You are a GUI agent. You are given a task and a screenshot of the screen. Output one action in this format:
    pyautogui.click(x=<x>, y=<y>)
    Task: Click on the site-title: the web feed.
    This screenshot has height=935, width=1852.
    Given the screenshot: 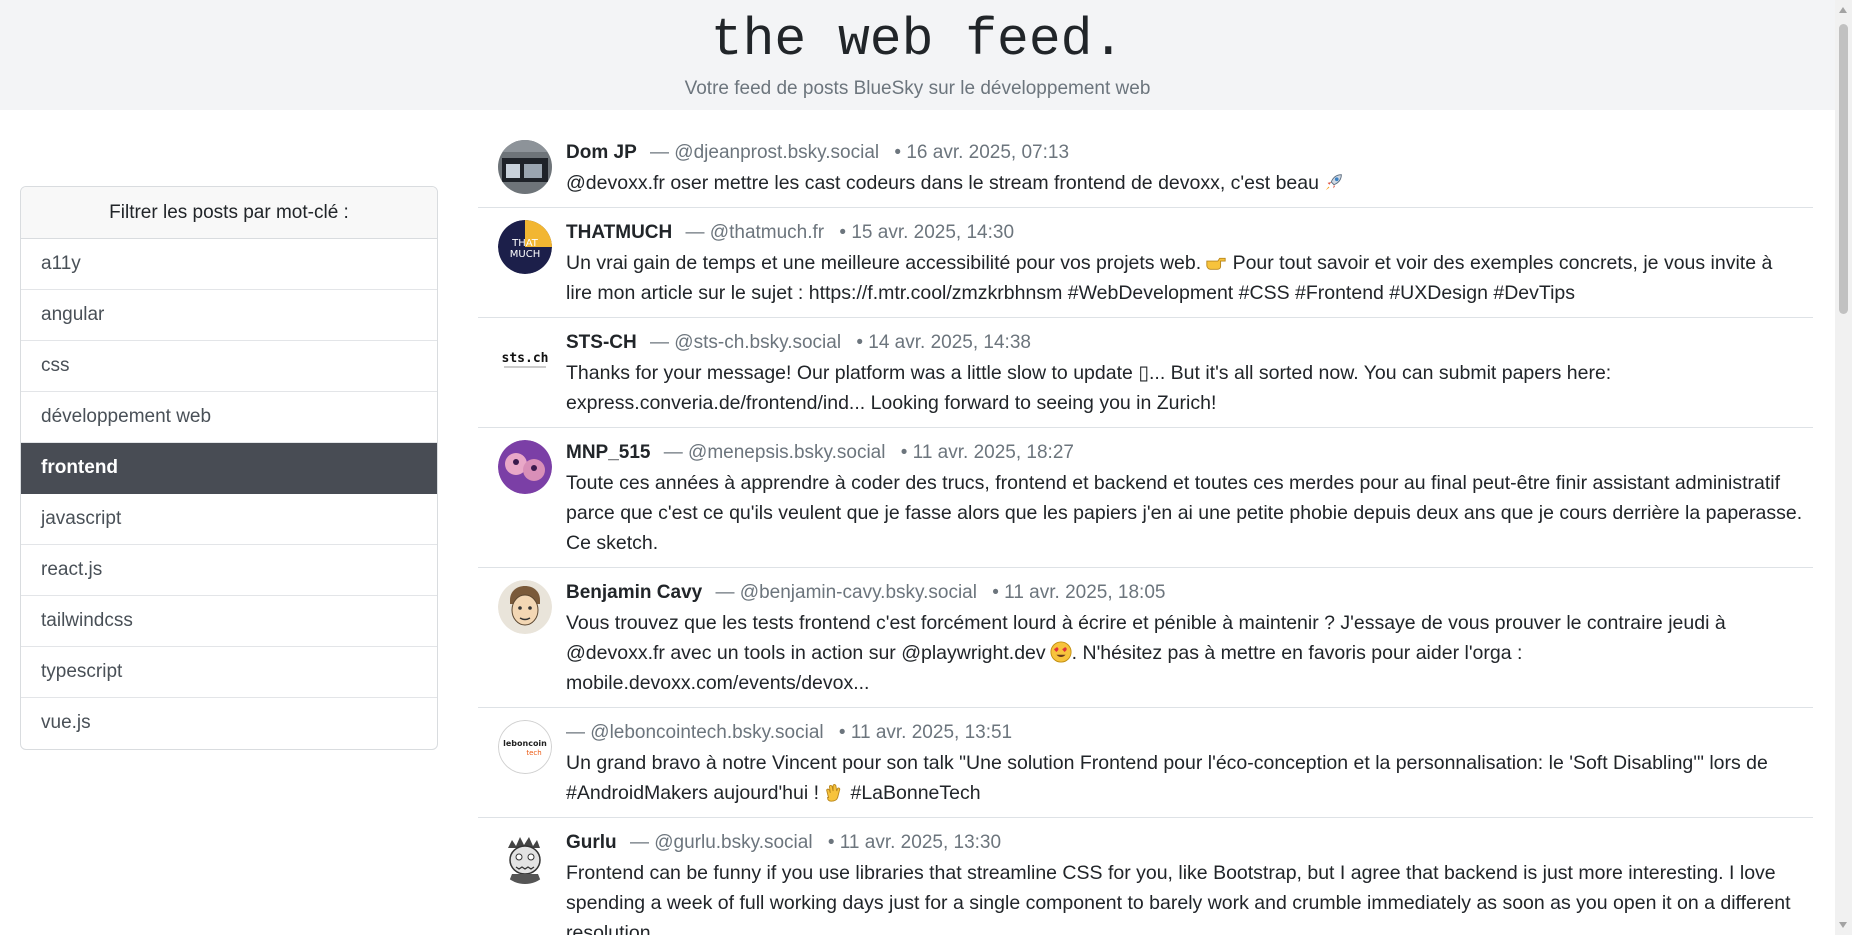 What is the action you would take?
    pyautogui.click(x=917, y=40)
    